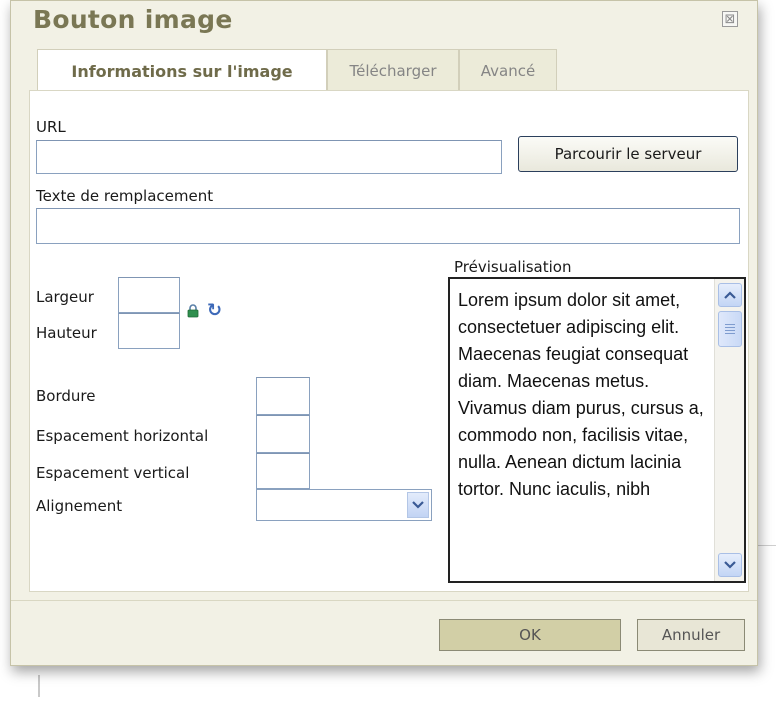 This screenshot has height=706, width=776. Describe the element at coordinates (214, 311) in the screenshot. I see `reset-size-icon: ↻` at that location.